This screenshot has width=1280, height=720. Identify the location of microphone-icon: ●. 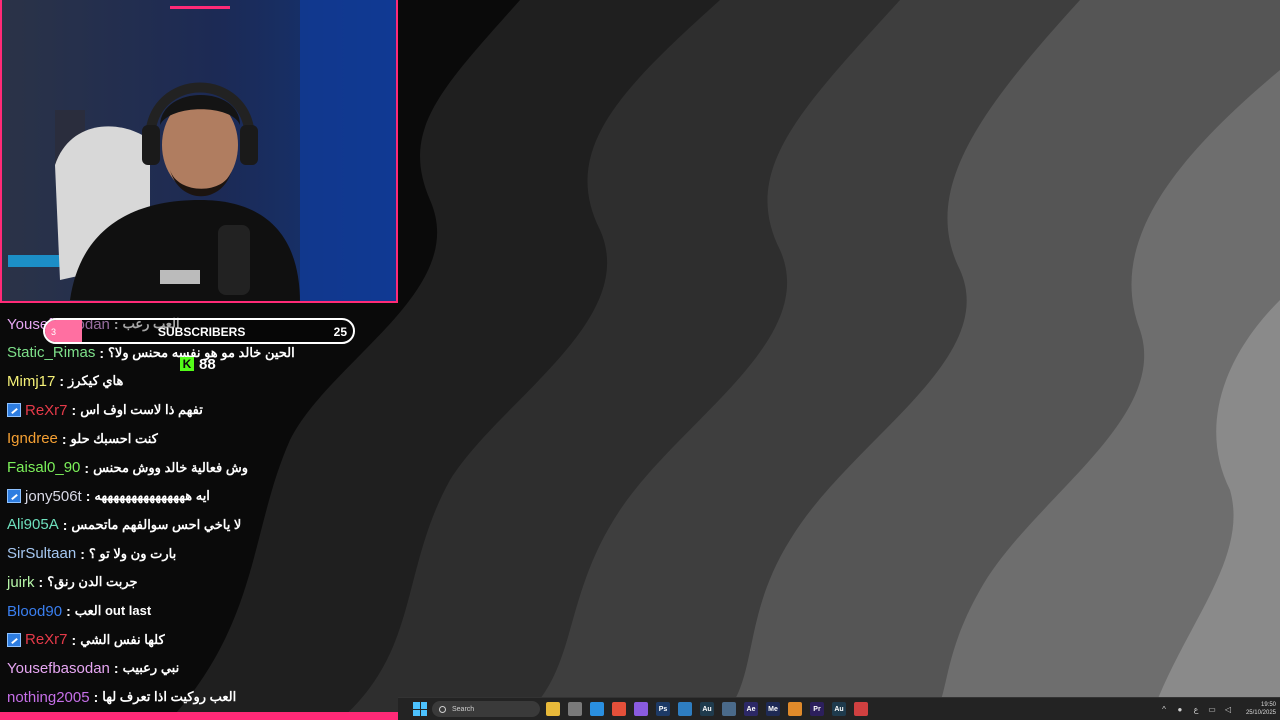
(1180, 709).